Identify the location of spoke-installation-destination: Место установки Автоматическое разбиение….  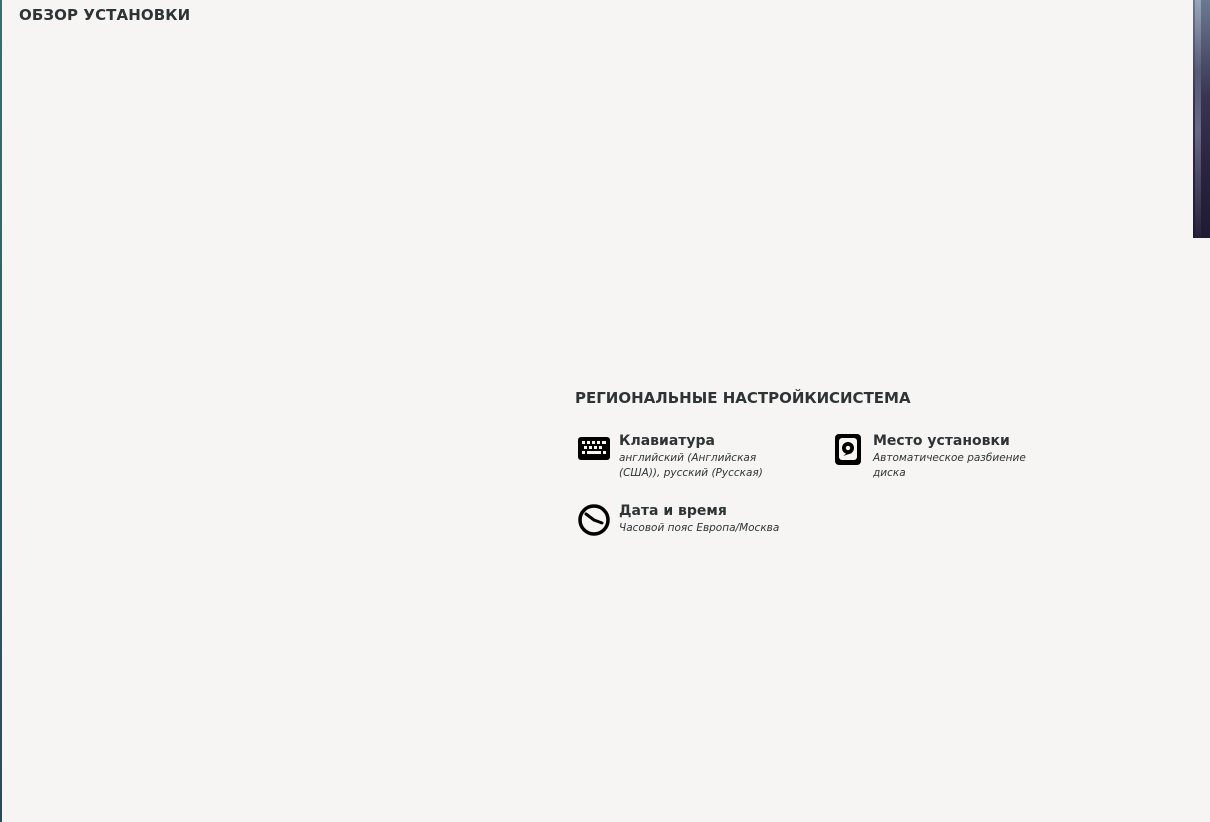
(946, 457).